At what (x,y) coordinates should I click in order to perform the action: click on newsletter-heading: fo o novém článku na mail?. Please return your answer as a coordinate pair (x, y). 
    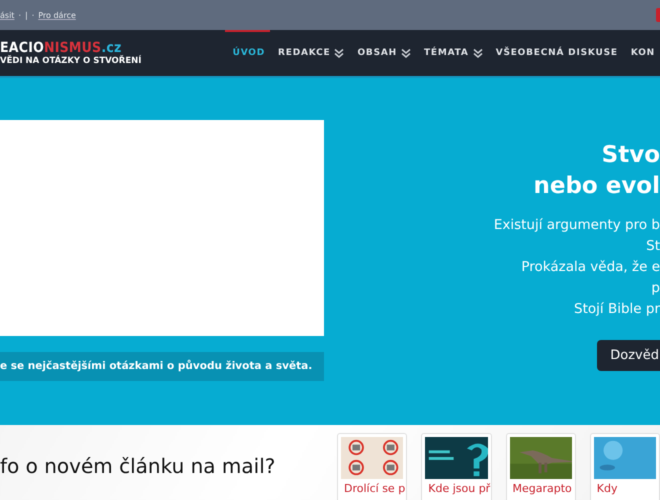
    Looking at the image, I should click on (138, 466).